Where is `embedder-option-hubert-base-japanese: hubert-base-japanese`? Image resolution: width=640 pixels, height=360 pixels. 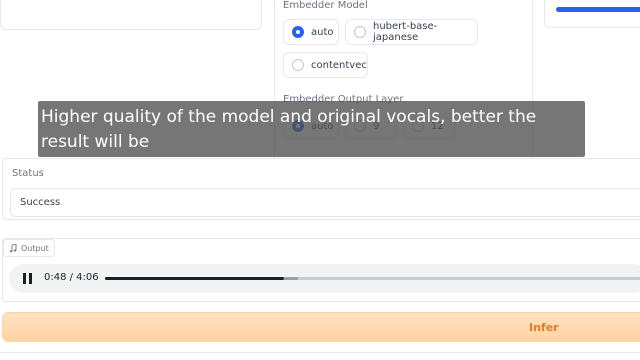
embedder-option-hubert-base-japanese: hubert-base-japanese is located at coordinates (411, 32).